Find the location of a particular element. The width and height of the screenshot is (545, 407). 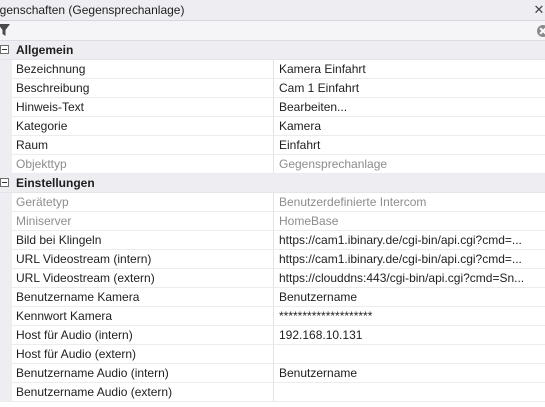

property-row-bezeichnung: Bezeichnung Kamera Einfahrt is located at coordinates (272, 69).